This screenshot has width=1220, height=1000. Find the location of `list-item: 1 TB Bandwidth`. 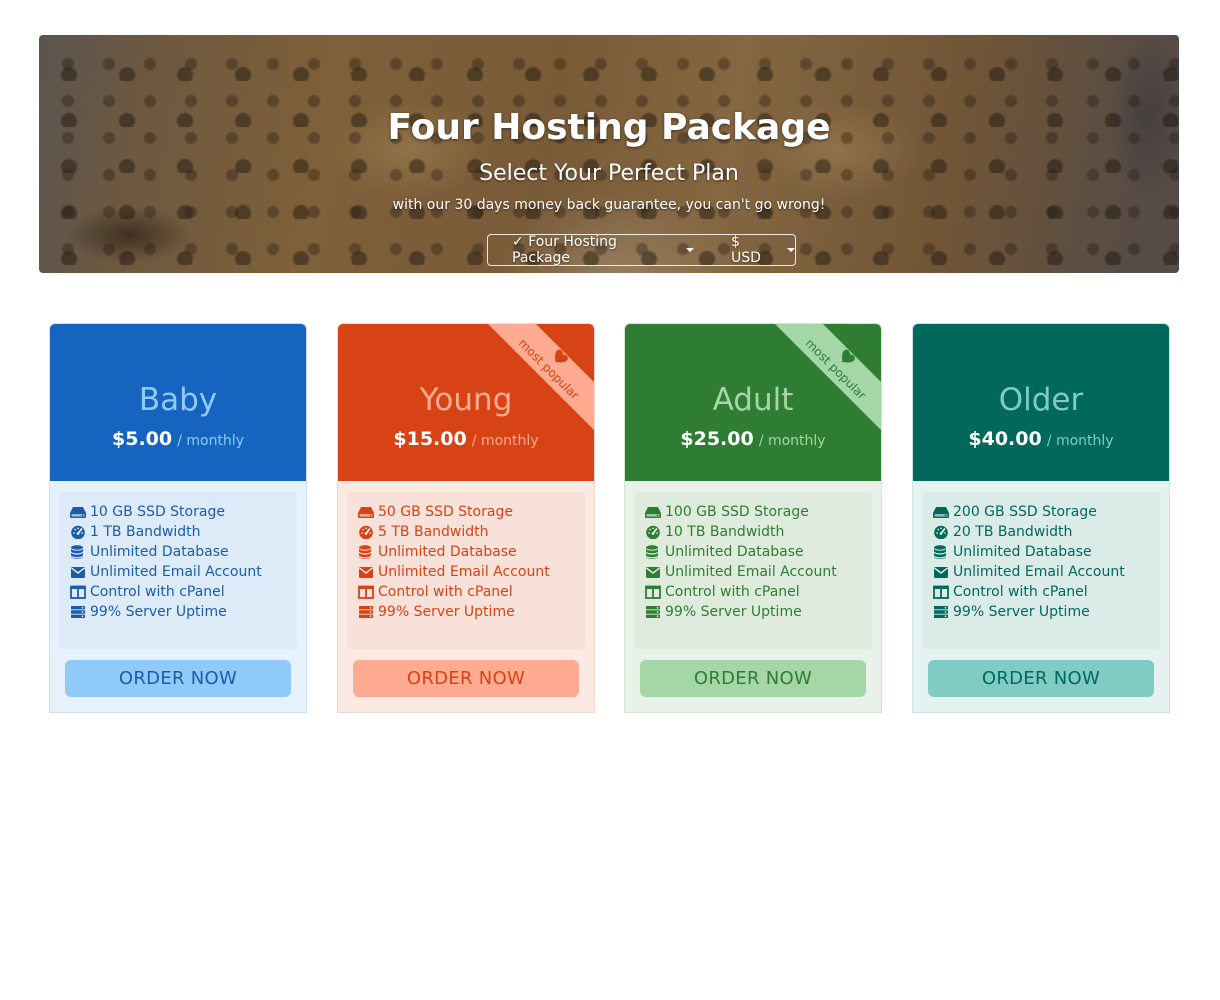

list-item: 1 TB Bandwidth is located at coordinates (183, 532).